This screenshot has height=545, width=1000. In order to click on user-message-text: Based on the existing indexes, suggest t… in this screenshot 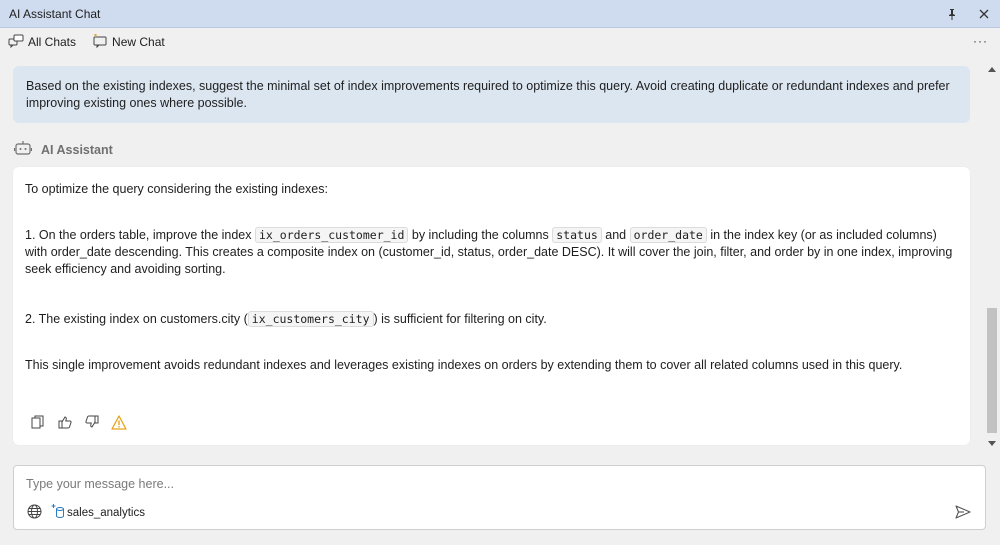, I will do `click(488, 94)`.